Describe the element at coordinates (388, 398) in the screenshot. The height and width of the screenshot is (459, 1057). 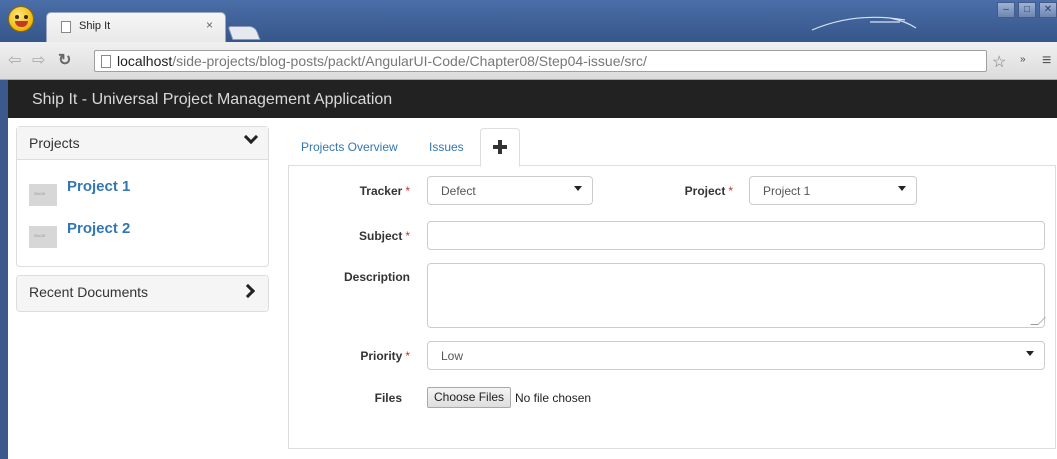
I see `files-label: Files` at that location.